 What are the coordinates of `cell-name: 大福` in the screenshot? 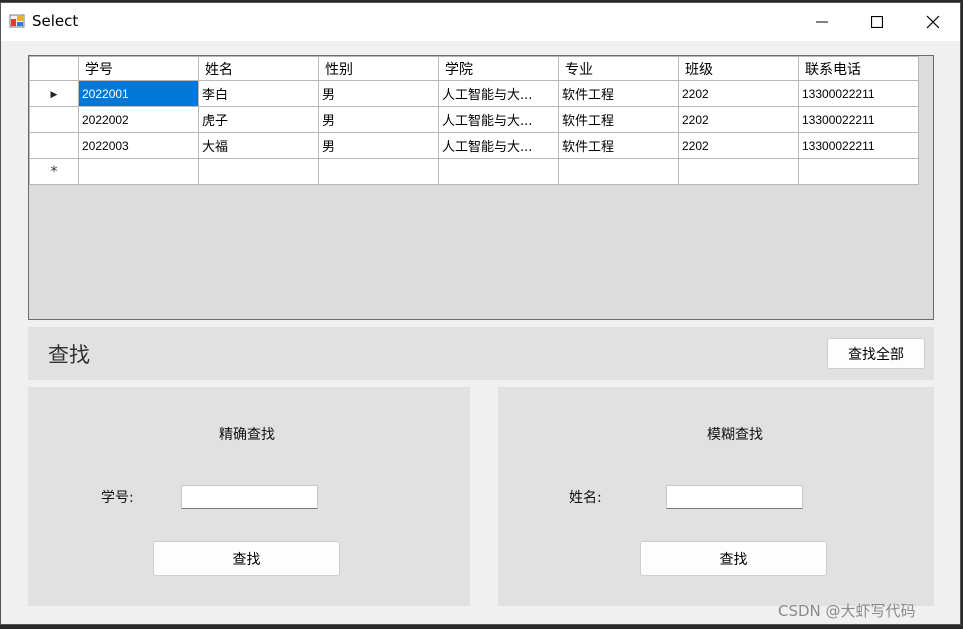 It's located at (258, 145).